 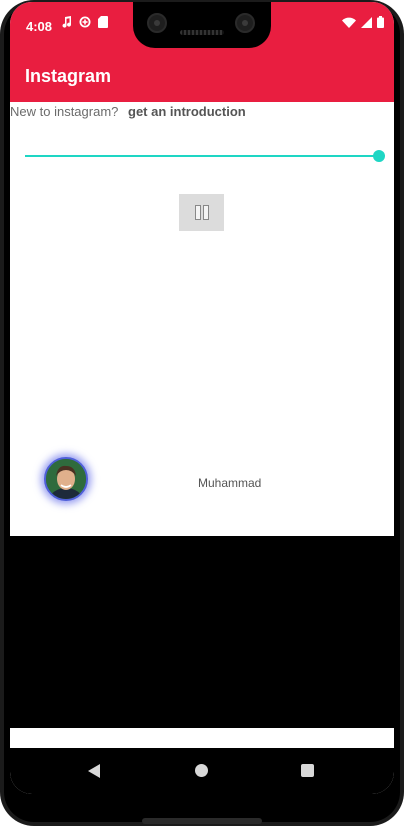 What do you see at coordinates (94, 771) in the screenshot?
I see `back-icon` at bounding box center [94, 771].